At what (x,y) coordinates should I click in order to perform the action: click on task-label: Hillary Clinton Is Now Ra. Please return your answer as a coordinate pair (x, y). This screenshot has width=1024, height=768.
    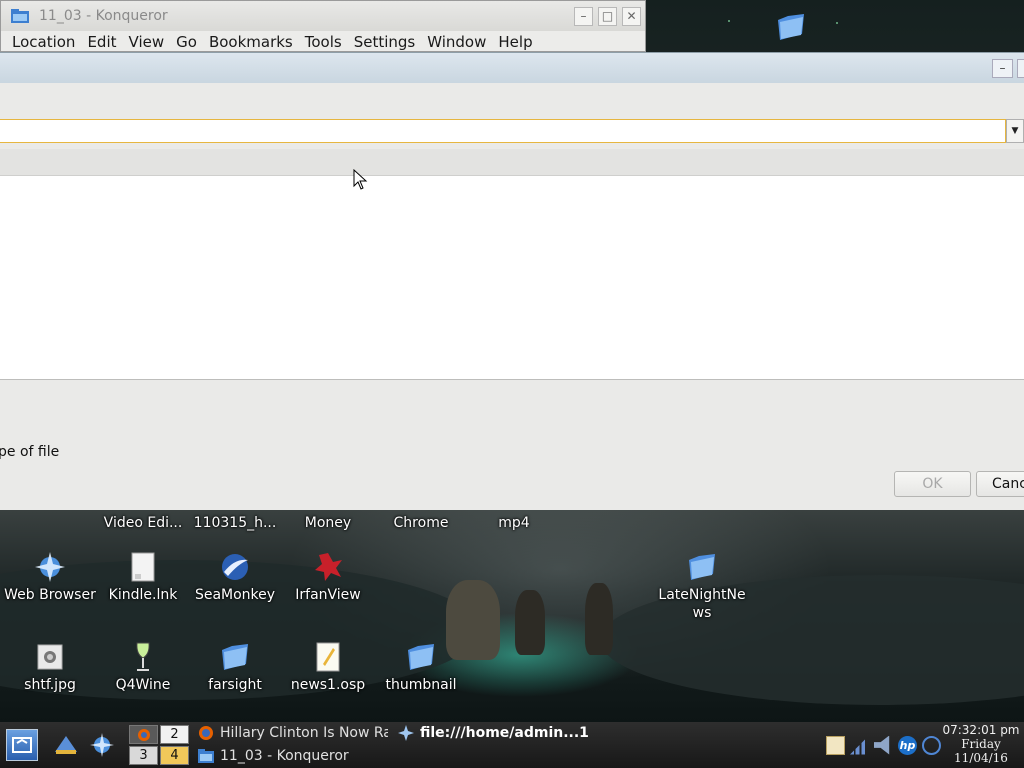
    Looking at the image, I should click on (304, 733).